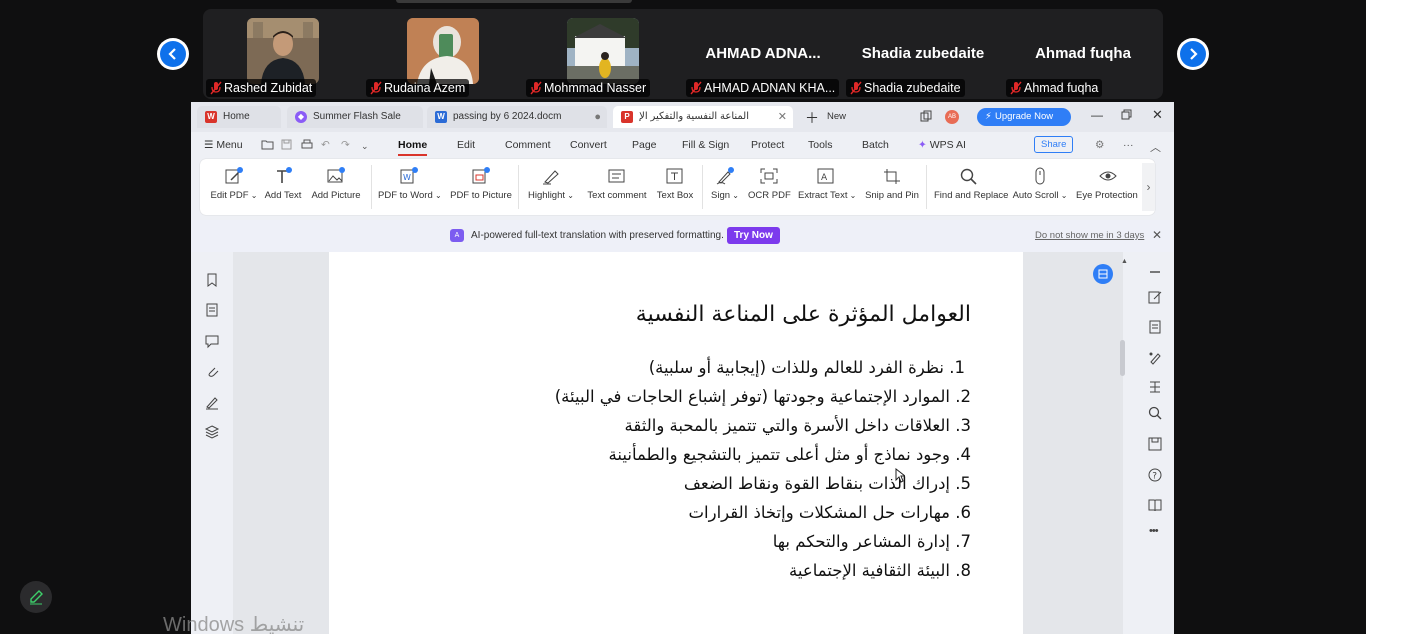  I want to click on snip-and-pin-button: Snip and Pin, so click(892, 184).